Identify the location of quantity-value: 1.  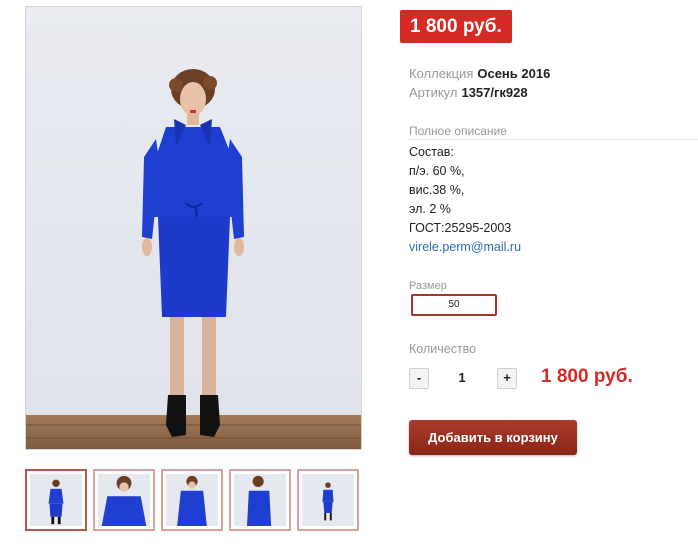
(462, 377).